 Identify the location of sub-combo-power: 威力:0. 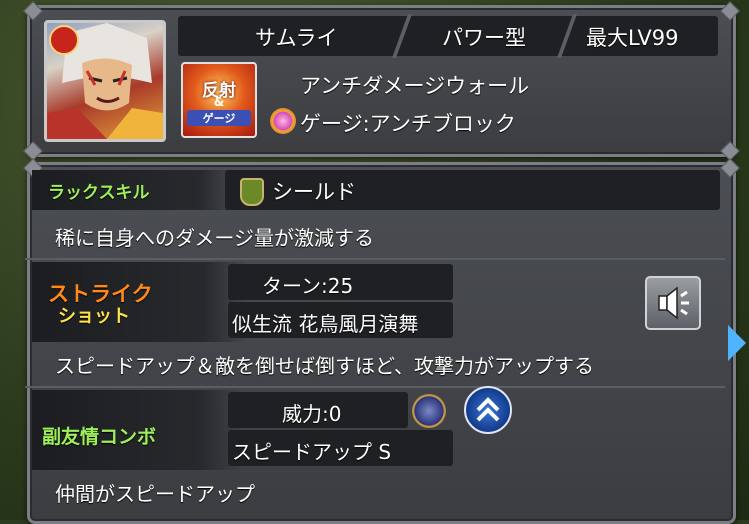
(312, 414).